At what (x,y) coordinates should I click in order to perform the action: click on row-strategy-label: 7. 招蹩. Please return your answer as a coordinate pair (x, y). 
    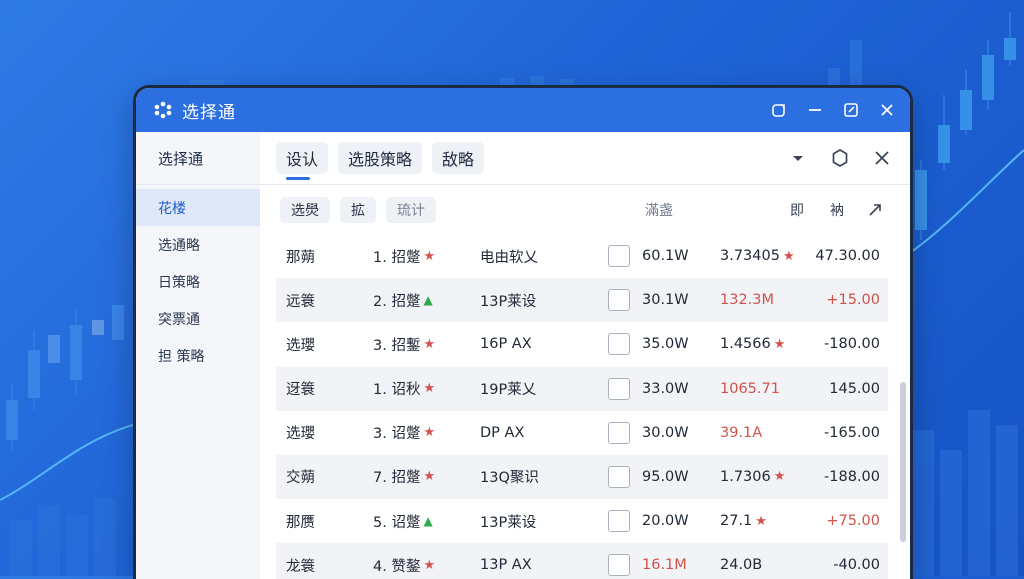
    Looking at the image, I should click on (397, 478).